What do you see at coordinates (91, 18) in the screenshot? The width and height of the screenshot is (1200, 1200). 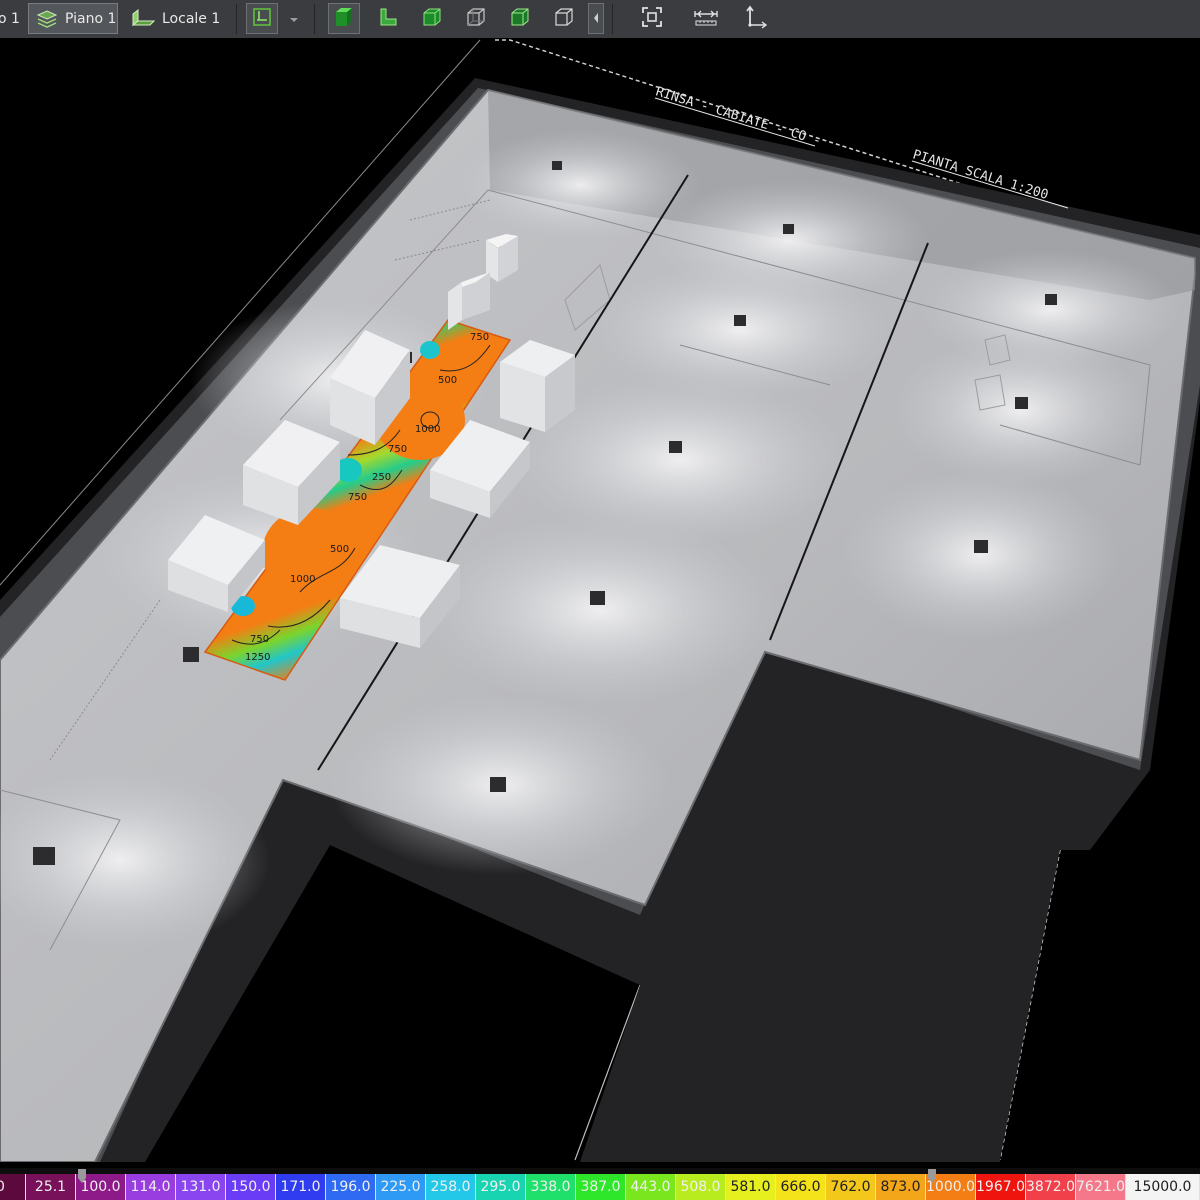 I see `tab-label: Piano 1` at bounding box center [91, 18].